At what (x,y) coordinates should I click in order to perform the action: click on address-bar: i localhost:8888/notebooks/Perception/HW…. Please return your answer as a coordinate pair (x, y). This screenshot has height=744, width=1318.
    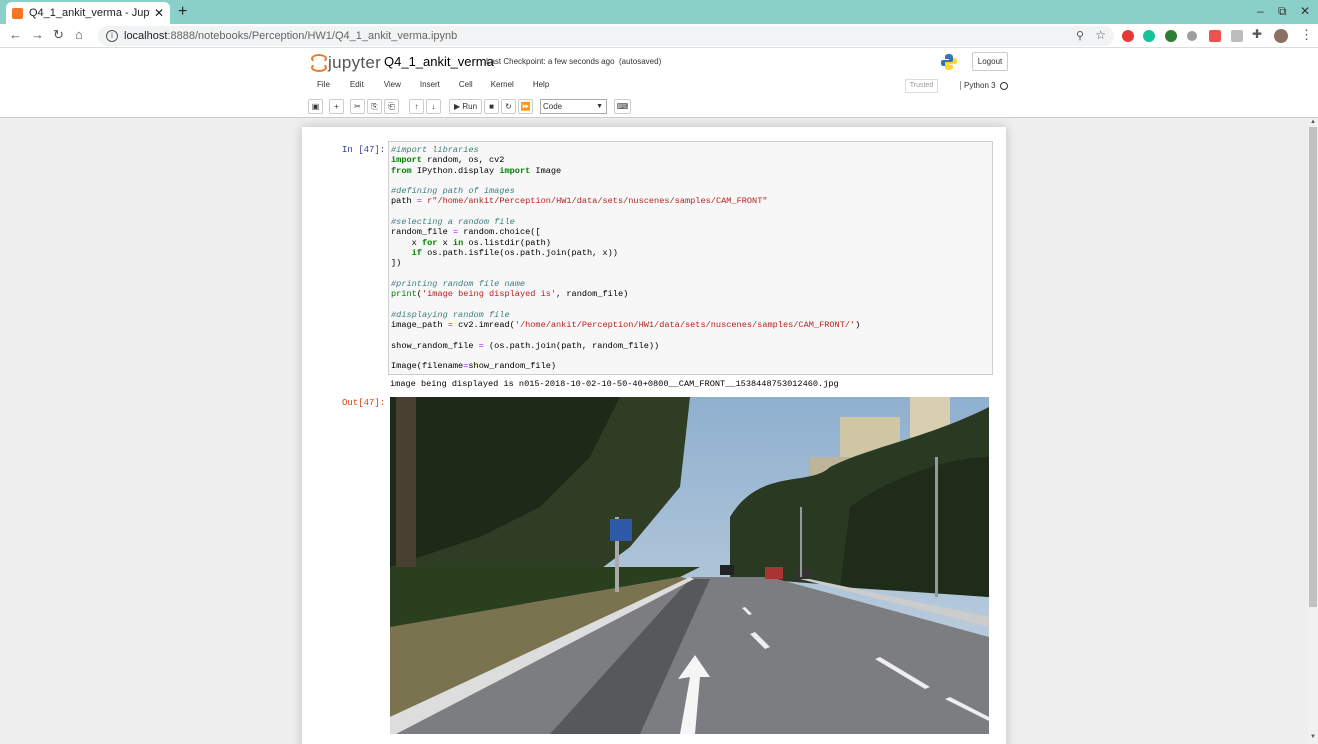
    Looking at the image, I should click on (606, 36).